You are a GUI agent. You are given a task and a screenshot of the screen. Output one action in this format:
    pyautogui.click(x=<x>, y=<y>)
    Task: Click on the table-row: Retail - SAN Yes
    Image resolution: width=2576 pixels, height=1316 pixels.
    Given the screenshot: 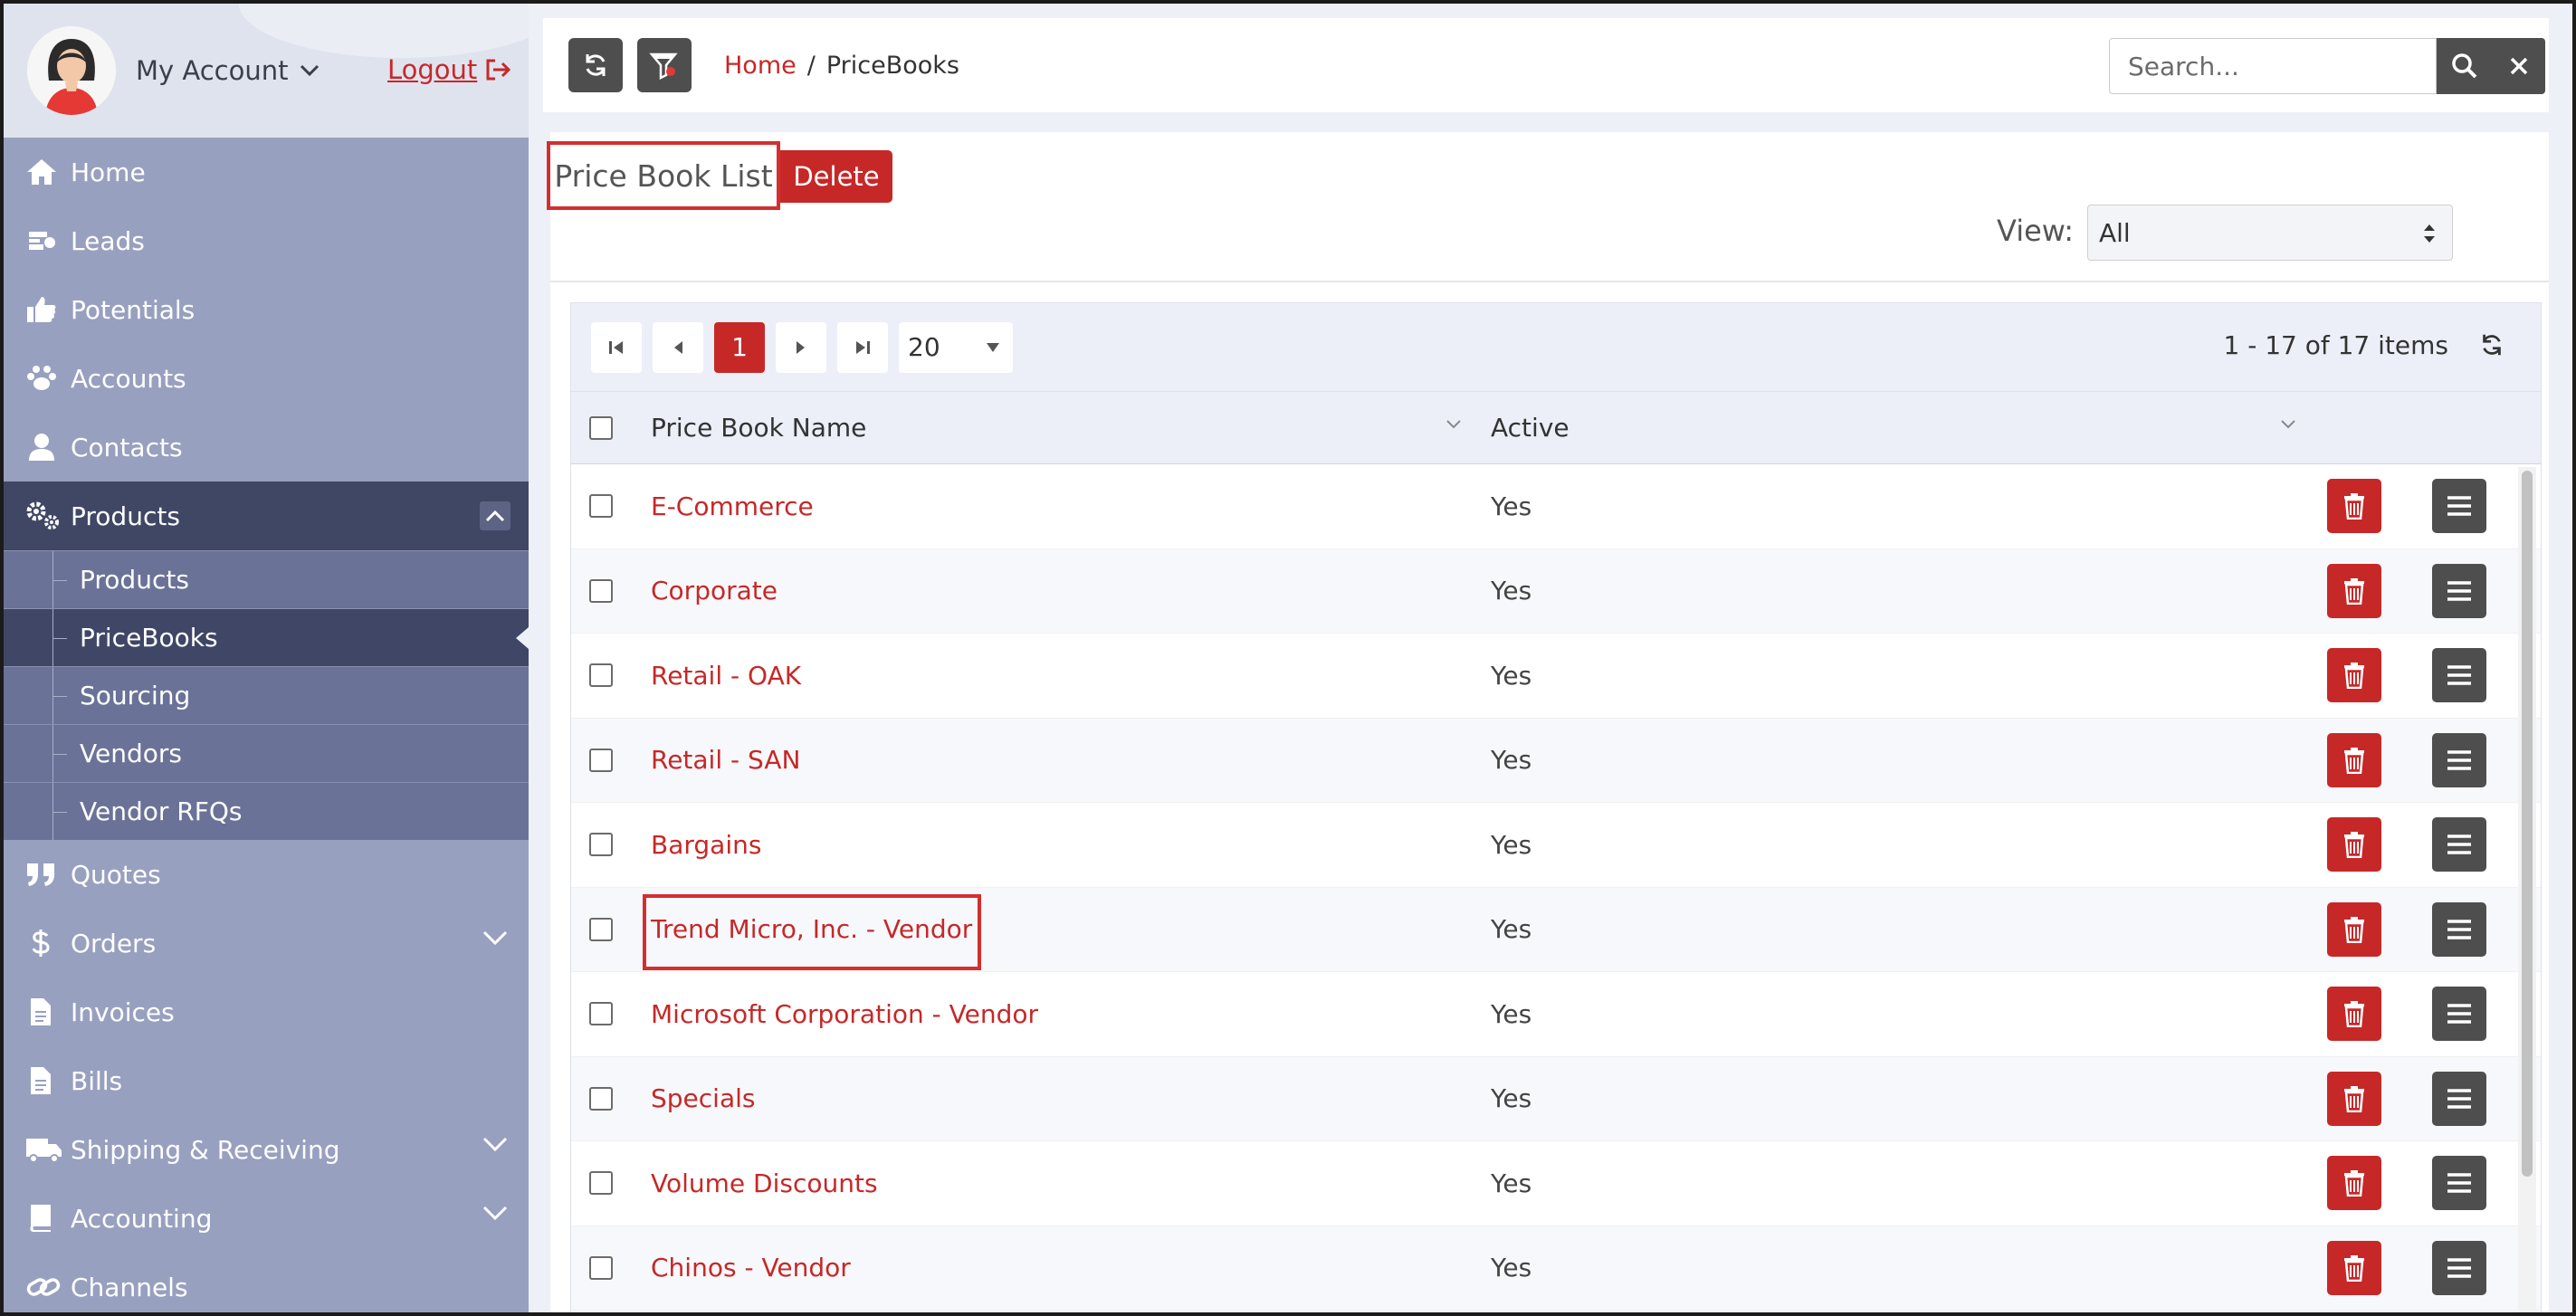 What is the action you would take?
    pyautogui.click(x=1556, y=760)
    